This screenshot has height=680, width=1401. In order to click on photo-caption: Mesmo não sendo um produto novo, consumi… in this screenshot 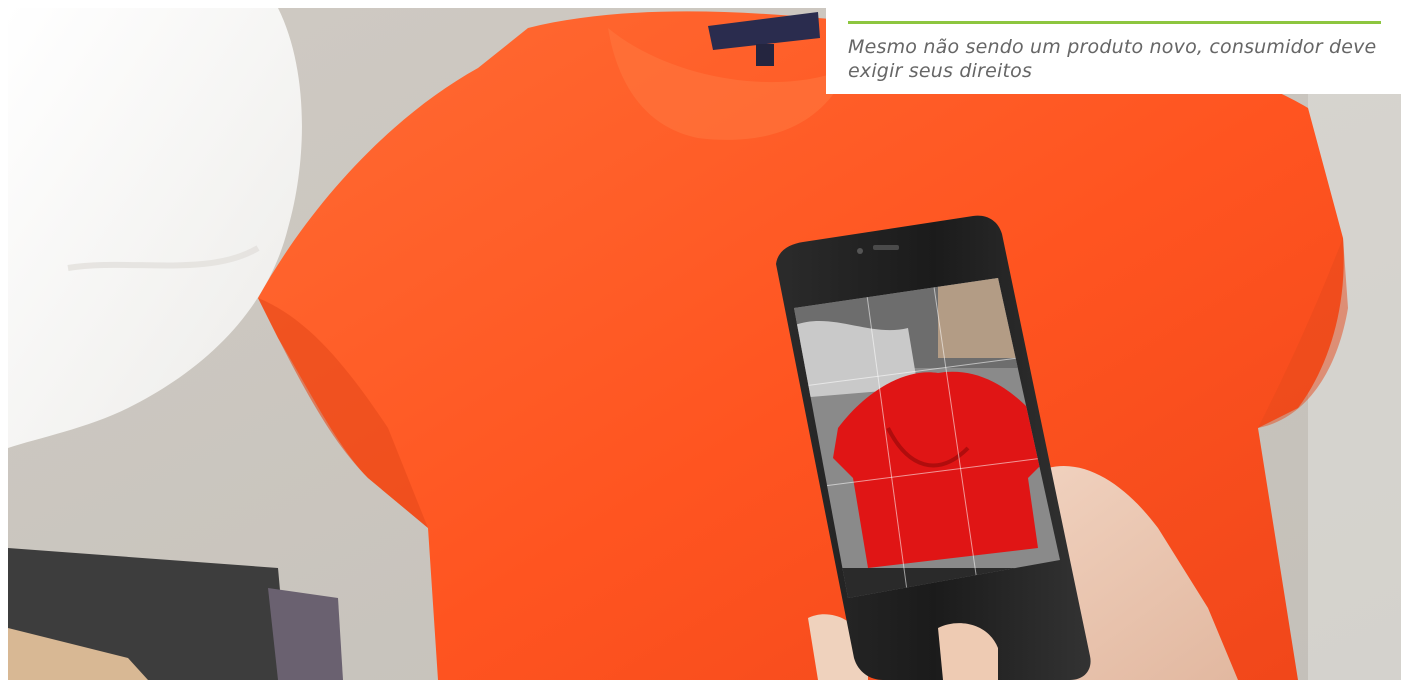, I will do `click(1112, 59)`.